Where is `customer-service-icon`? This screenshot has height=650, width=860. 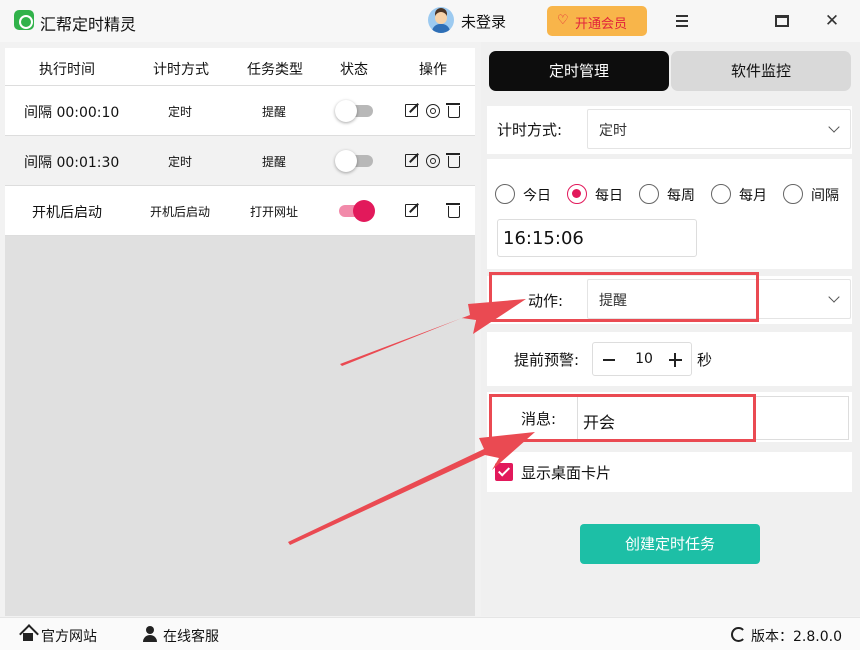 customer-service-icon is located at coordinates (150, 634).